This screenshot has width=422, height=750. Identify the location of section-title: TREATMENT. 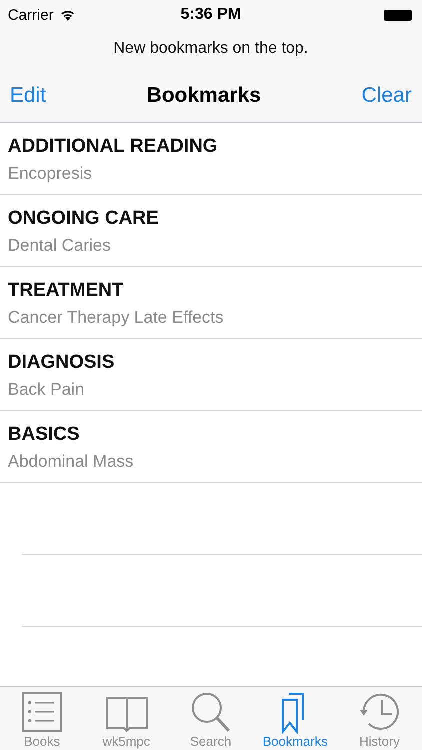
(66, 291).